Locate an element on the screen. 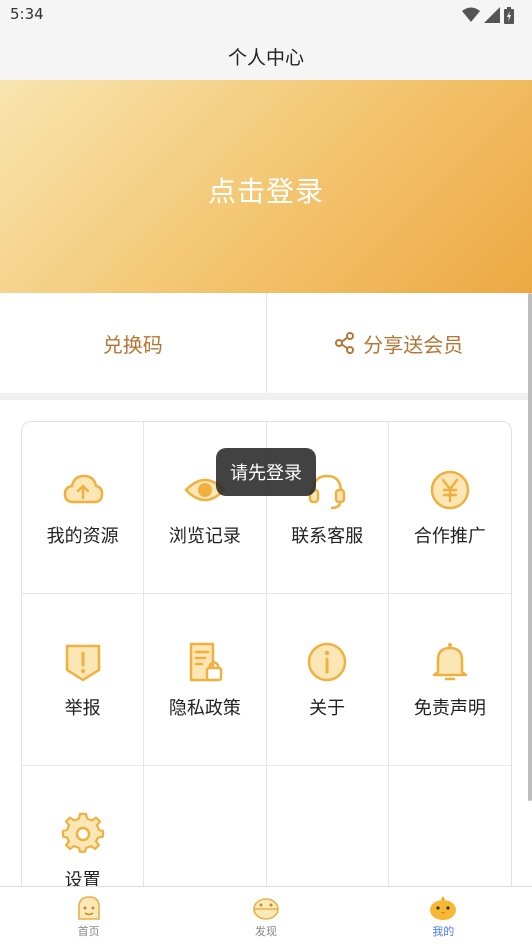 The width and height of the screenshot is (532, 946). app-header: 个人中心 is located at coordinates (266, 55).